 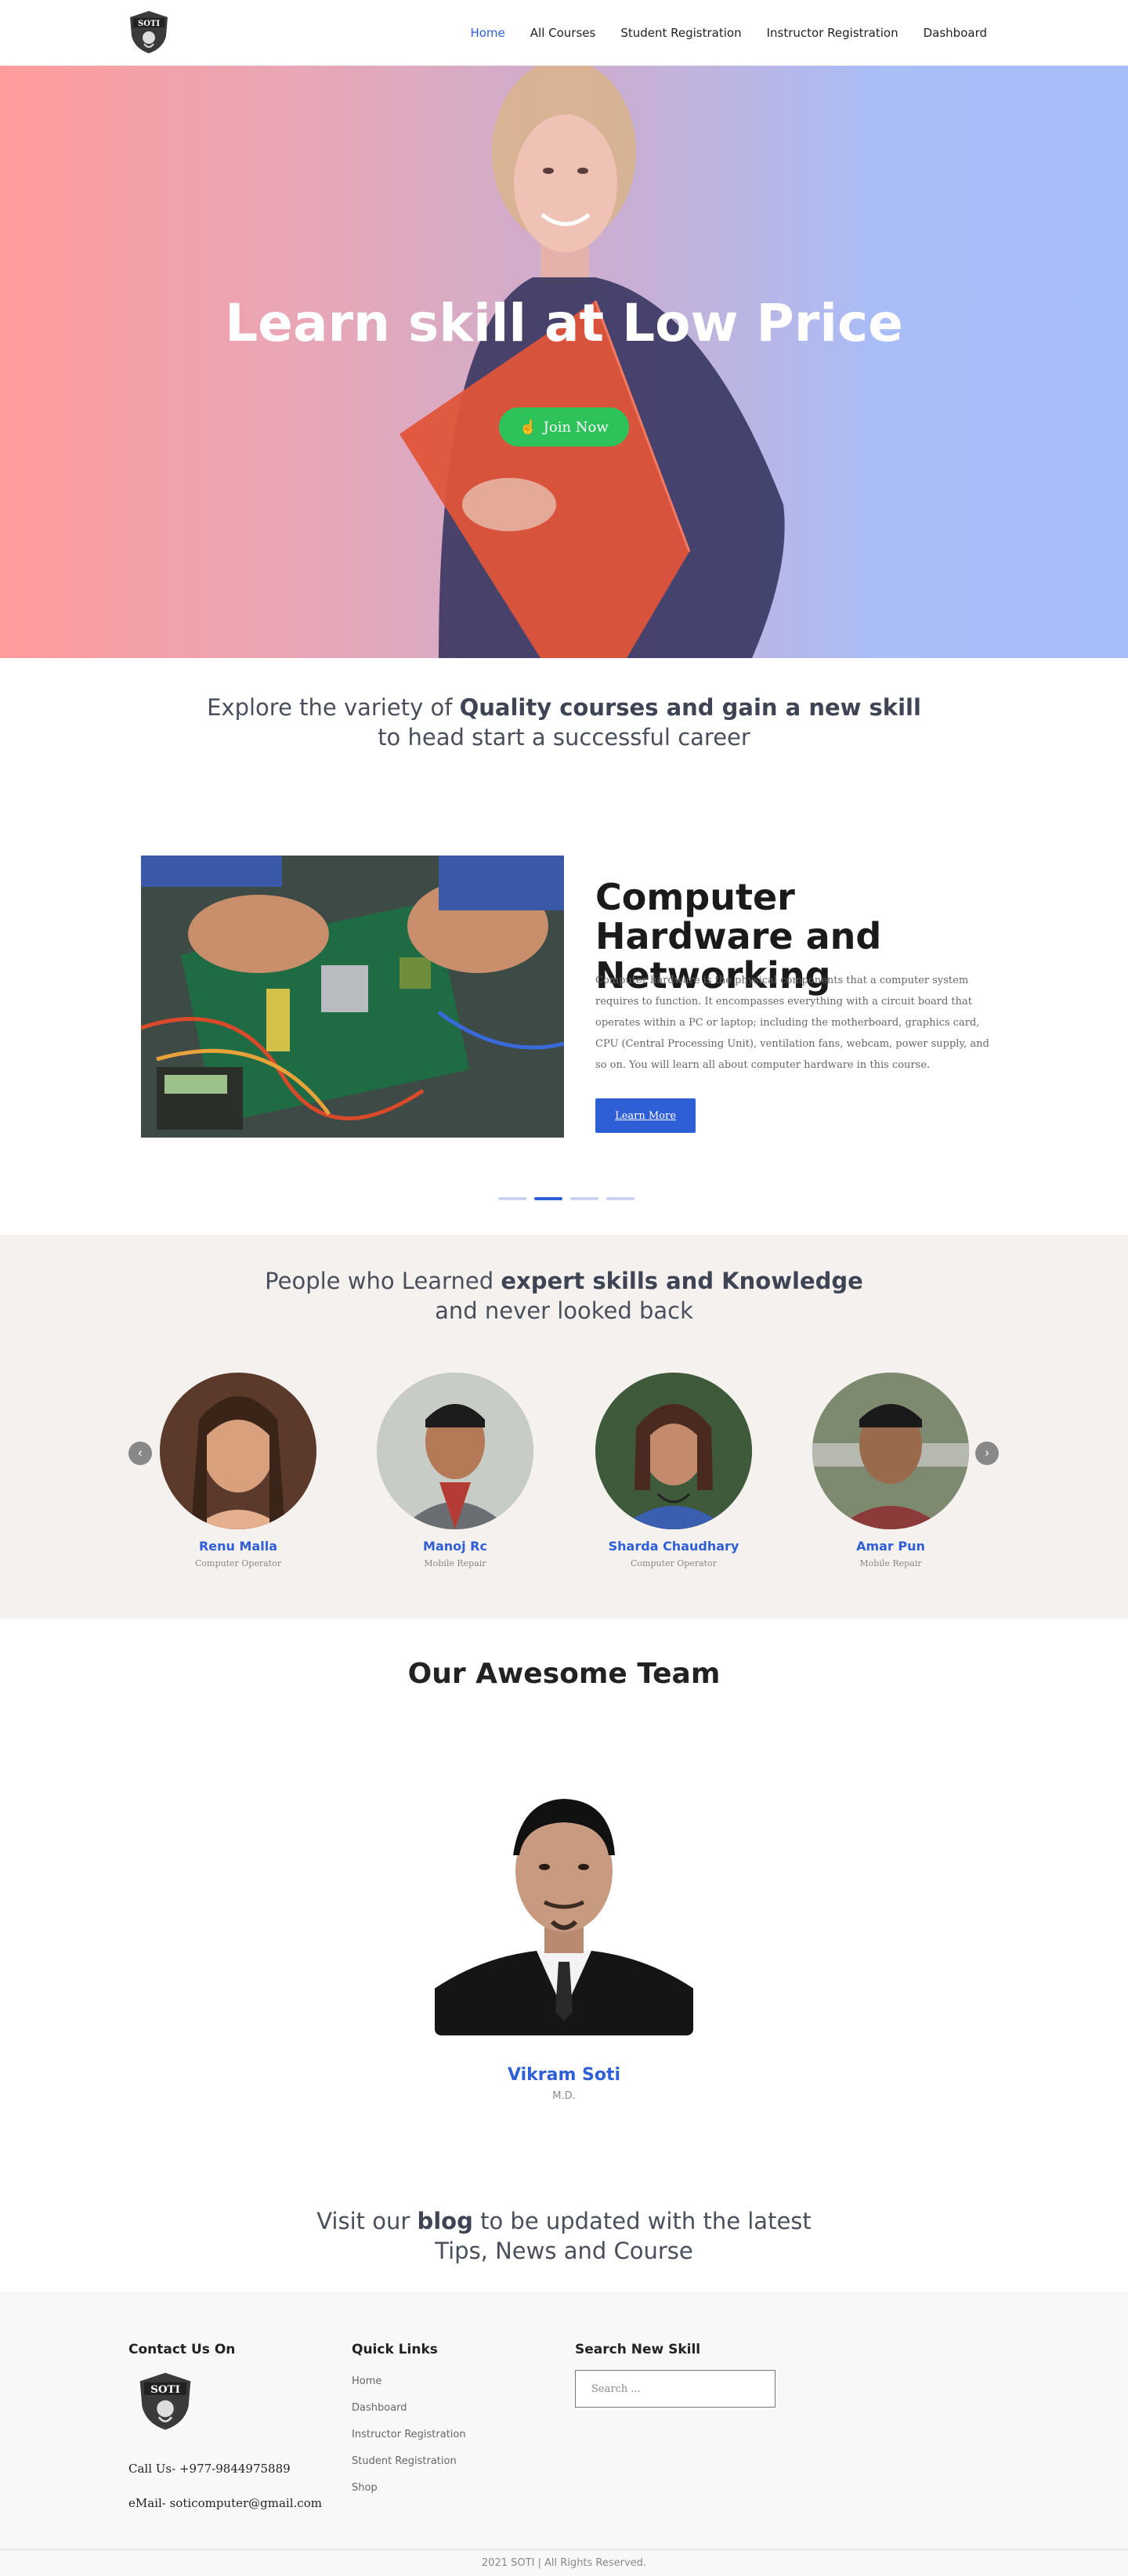 What do you see at coordinates (487, 33) in the screenshot?
I see `nav-home: Home` at bounding box center [487, 33].